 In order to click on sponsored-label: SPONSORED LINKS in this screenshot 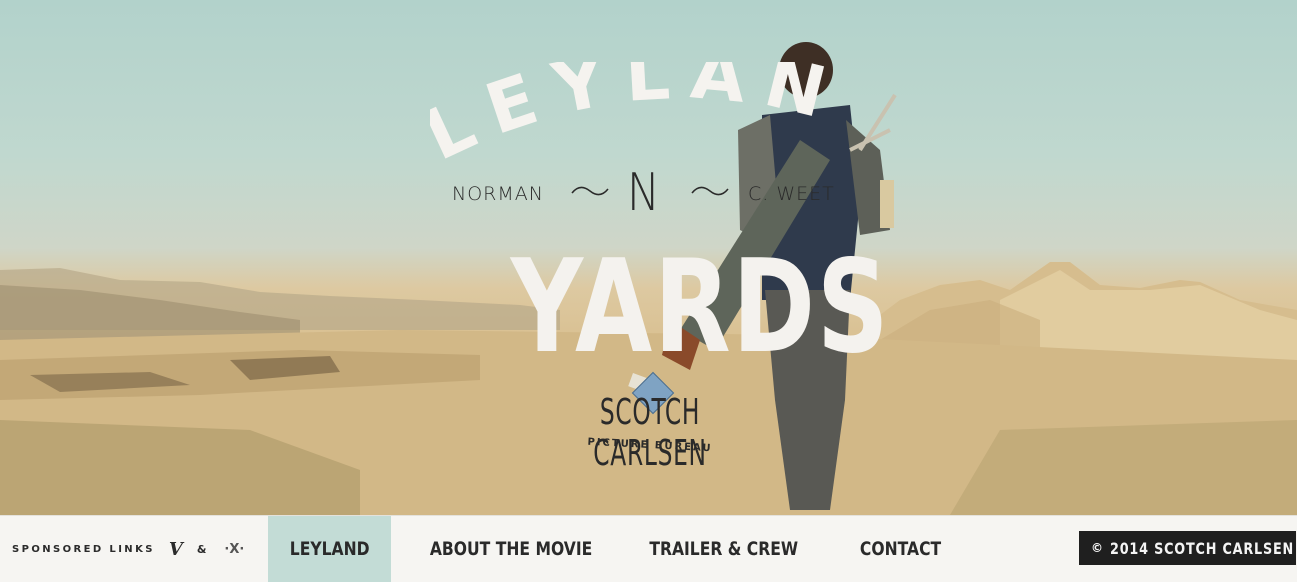, I will do `click(83, 549)`.